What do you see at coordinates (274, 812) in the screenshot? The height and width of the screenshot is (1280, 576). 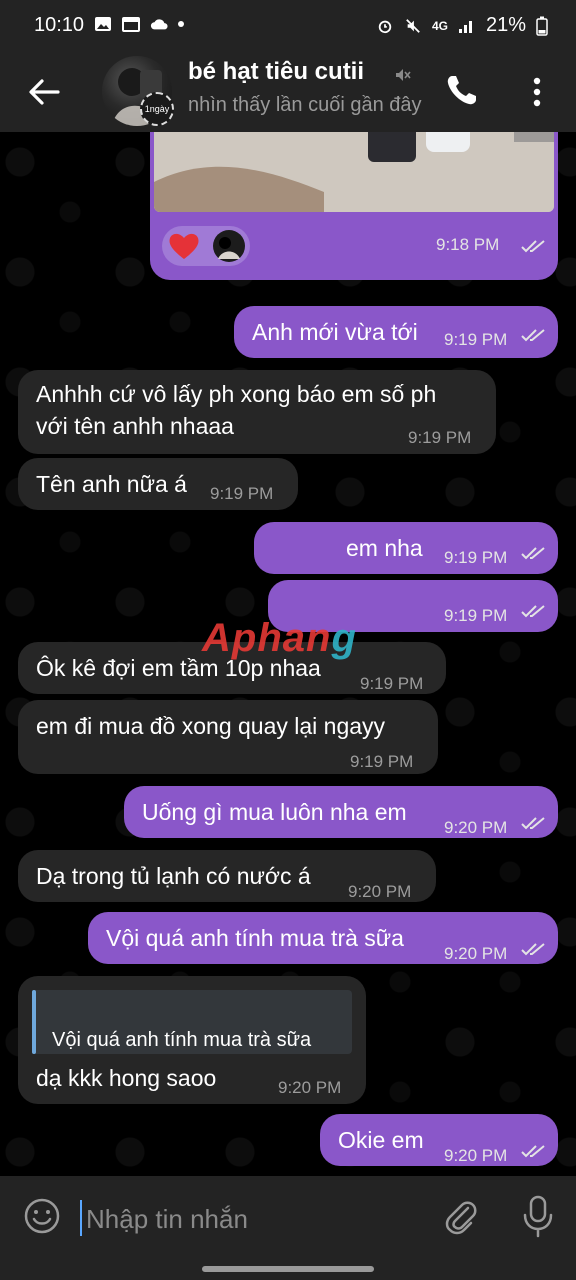 I see `message-text: Uống gì mua luôn nha em` at bounding box center [274, 812].